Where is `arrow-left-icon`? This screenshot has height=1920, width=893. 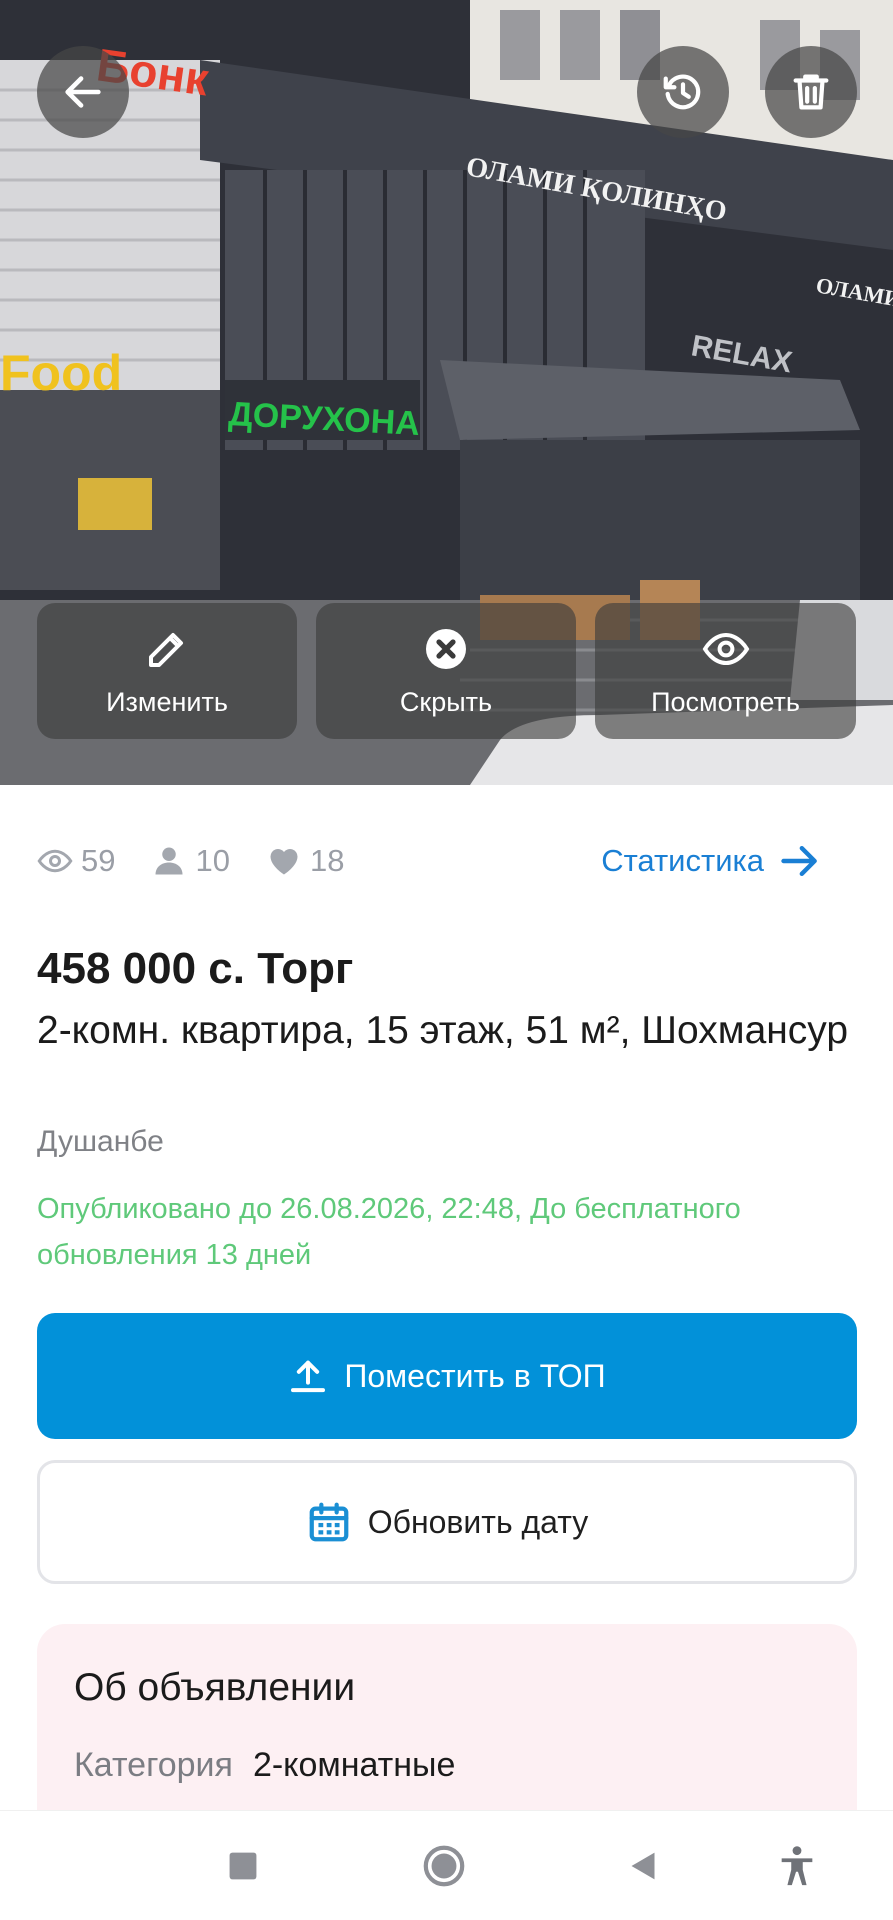
arrow-left-icon is located at coordinates (83, 92).